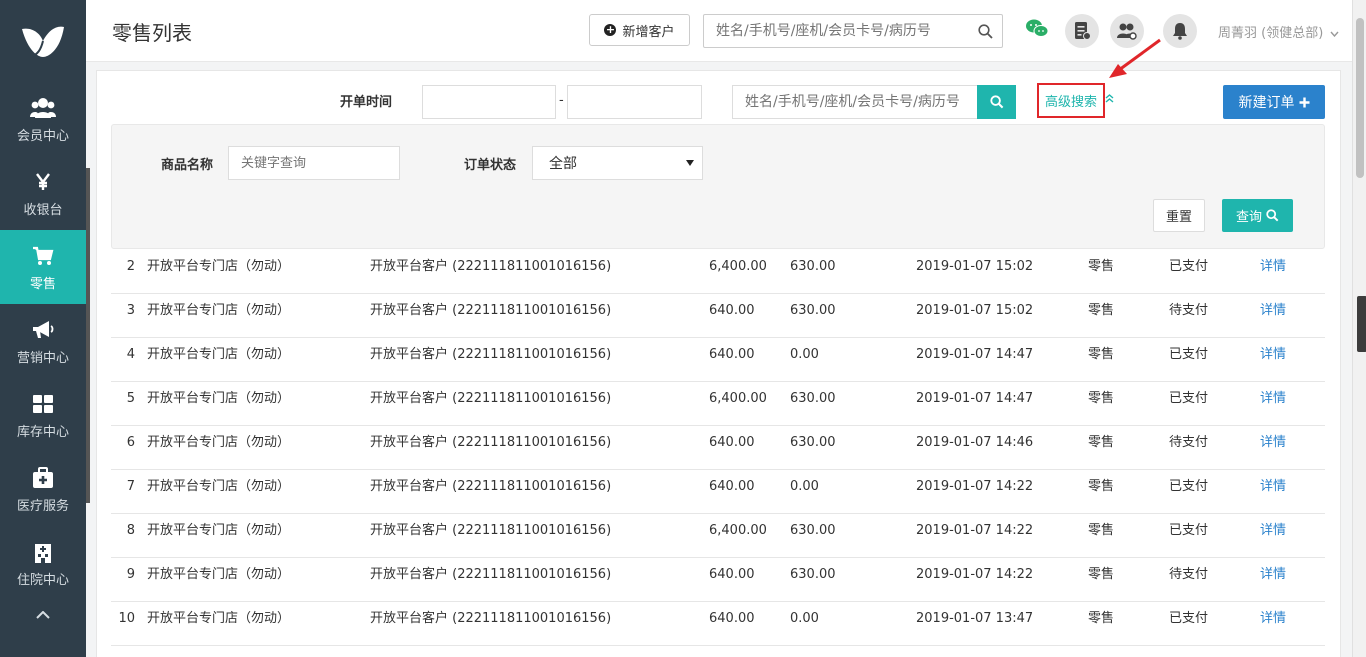  I want to click on page-title: 零售列表, so click(152, 33).